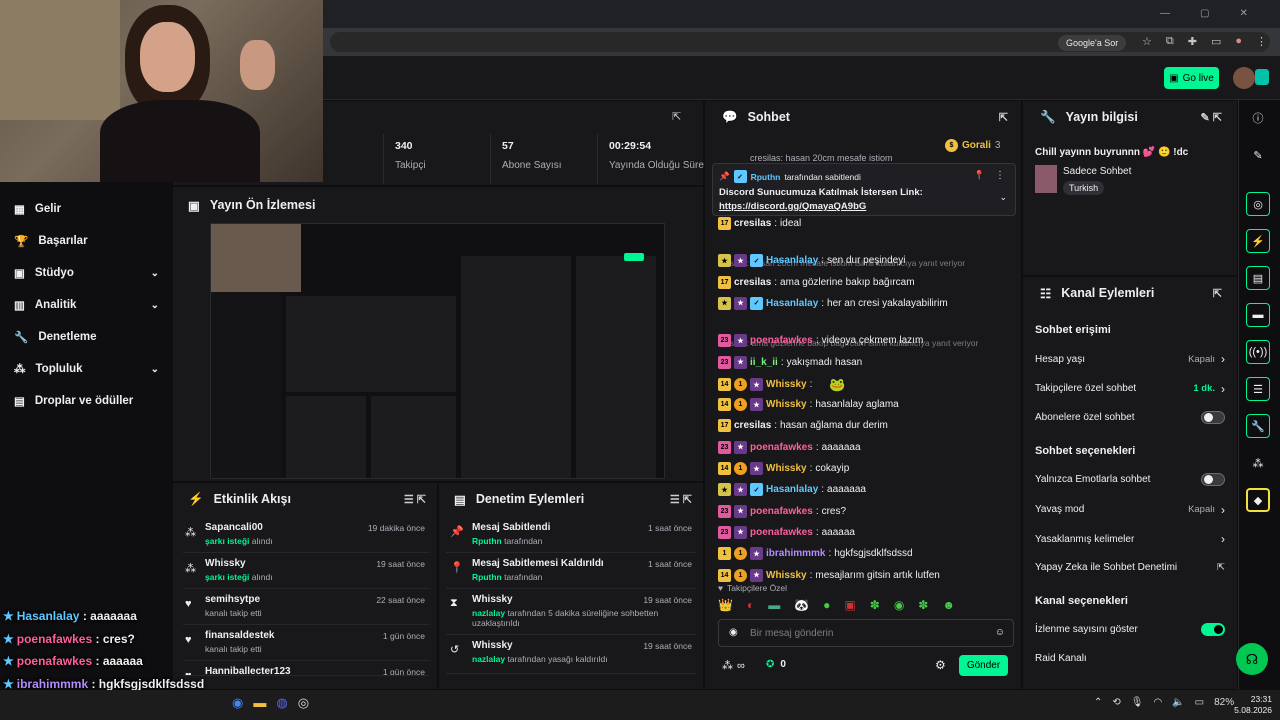 The width and height of the screenshot is (1280, 720). Describe the element at coordinates (1130, 539) in the screenshot. I see `setting-row: Yasaklanmış kelimeler ›` at that location.